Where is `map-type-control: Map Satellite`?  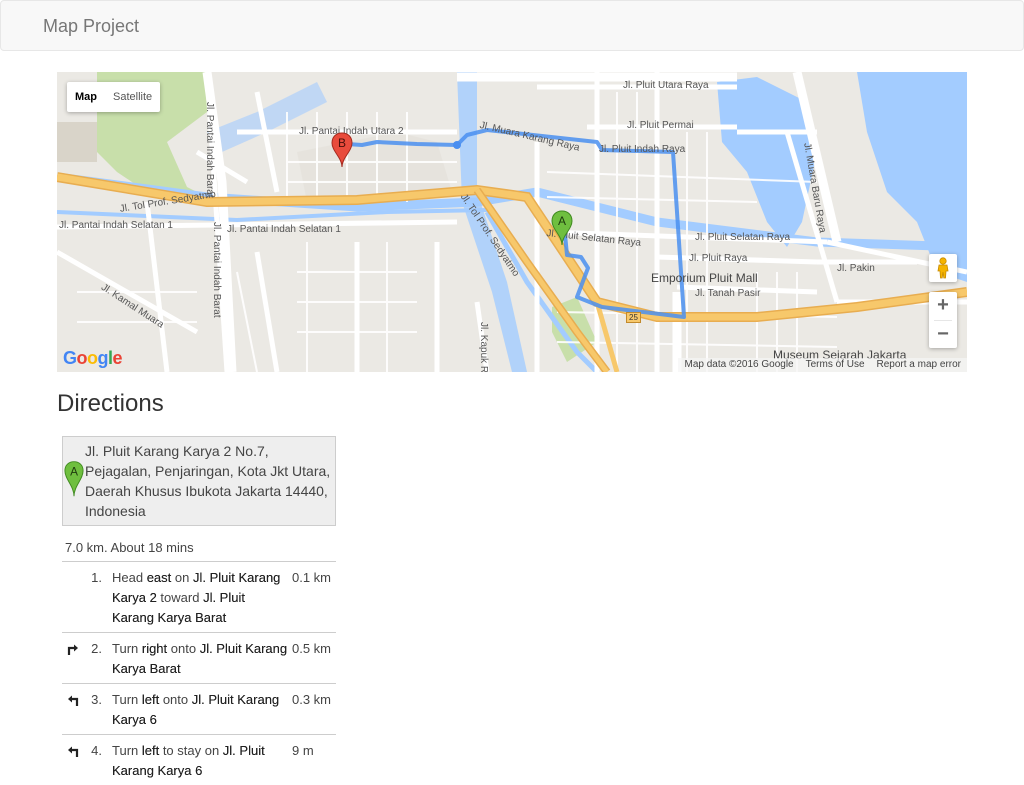 map-type-control: Map Satellite is located at coordinates (114, 97).